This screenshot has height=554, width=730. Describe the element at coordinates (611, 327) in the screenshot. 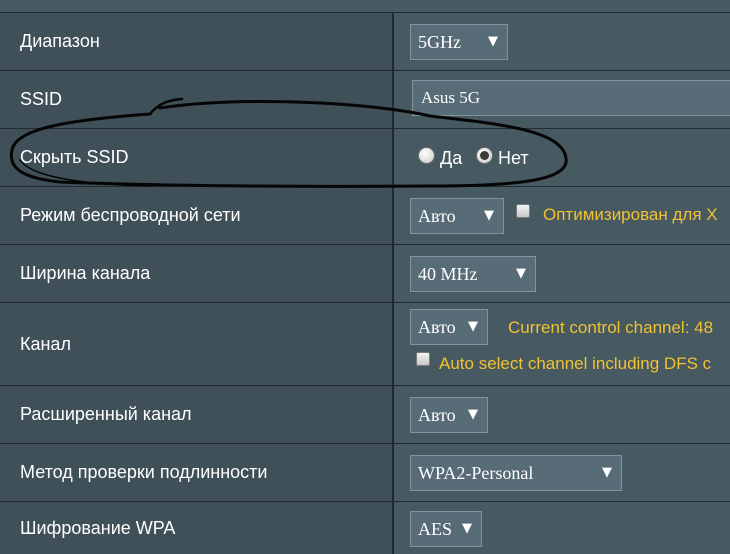

I see `current-channel-info: Current control channel: 48` at that location.